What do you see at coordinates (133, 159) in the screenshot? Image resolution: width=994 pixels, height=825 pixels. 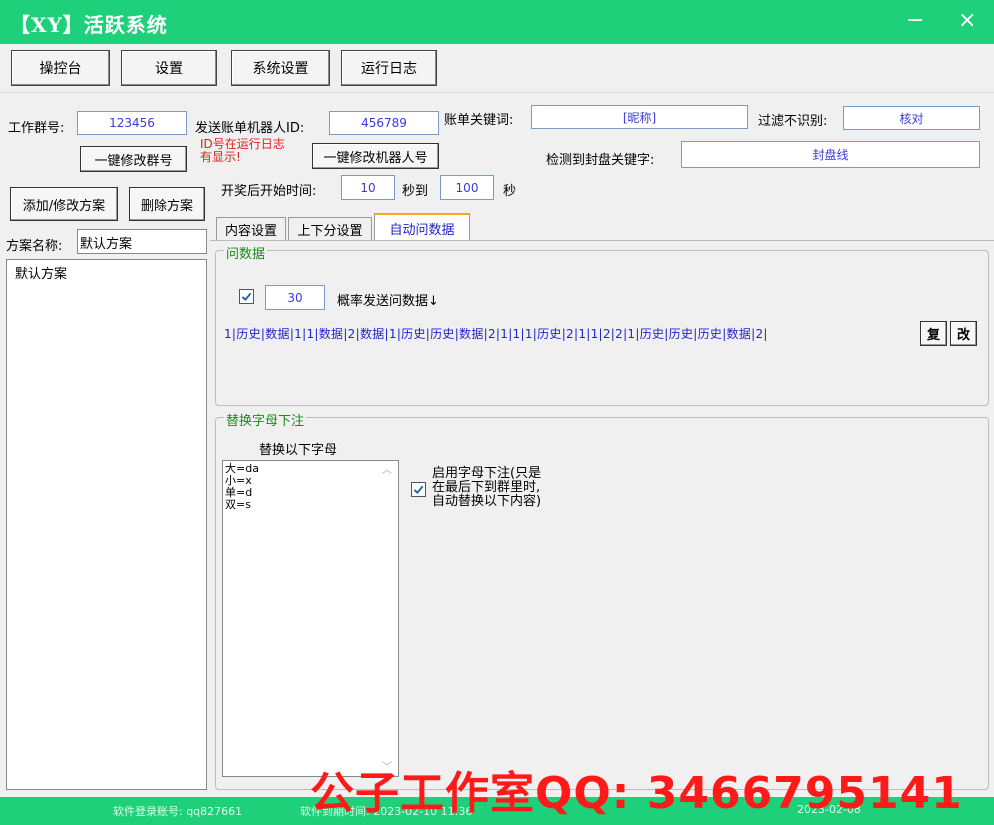 I see `modify-group-button: 一键修改群号` at bounding box center [133, 159].